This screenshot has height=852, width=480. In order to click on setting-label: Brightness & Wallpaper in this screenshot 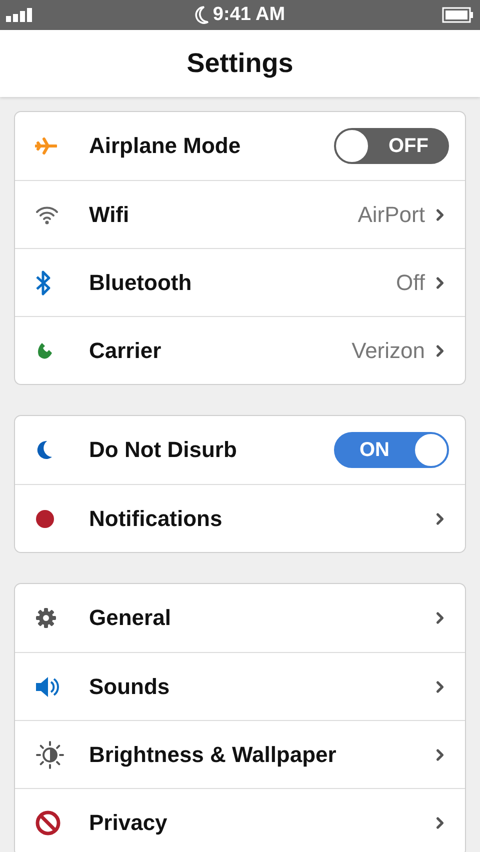, I will do `click(213, 755)`.